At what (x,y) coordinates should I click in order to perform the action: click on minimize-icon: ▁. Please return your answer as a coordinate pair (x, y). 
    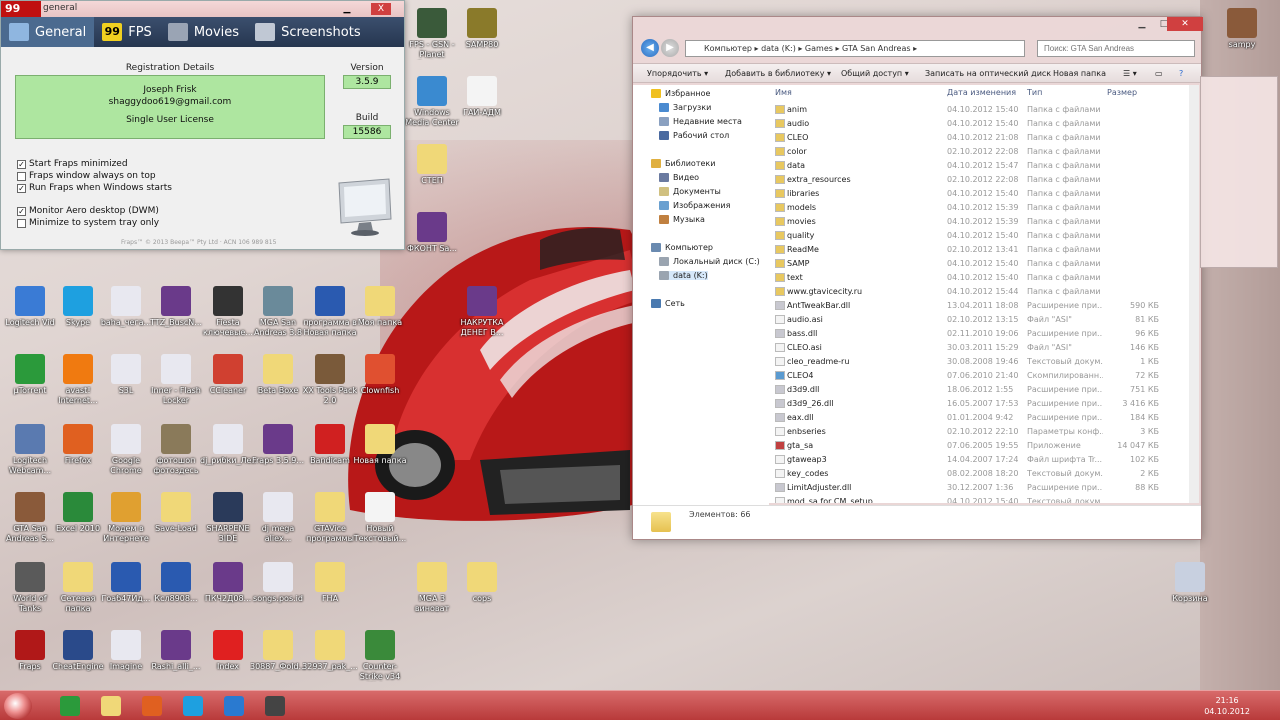
    Looking at the image, I should click on (347, 9).